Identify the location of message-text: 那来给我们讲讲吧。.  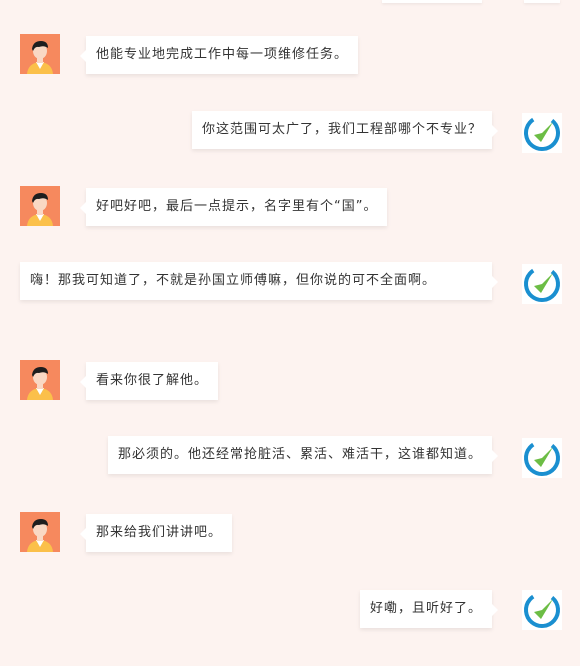
(159, 532).